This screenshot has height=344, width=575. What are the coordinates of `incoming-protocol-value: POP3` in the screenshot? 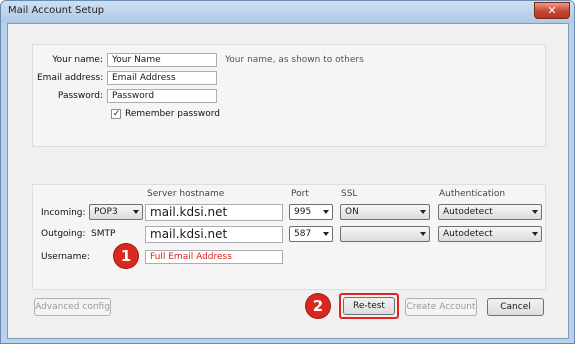 It's located at (106, 212).